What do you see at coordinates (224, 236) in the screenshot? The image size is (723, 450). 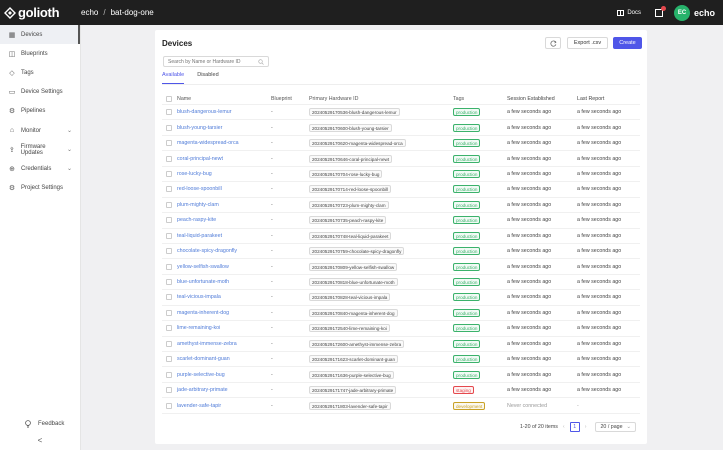 I see `device-name-link: teal-liquid-parakeet` at bounding box center [224, 236].